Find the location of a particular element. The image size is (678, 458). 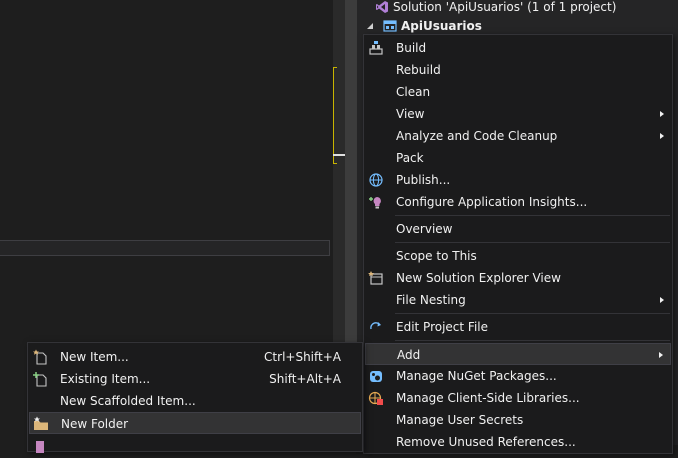

submenu-item-label: New Folder is located at coordinates (95, 424).